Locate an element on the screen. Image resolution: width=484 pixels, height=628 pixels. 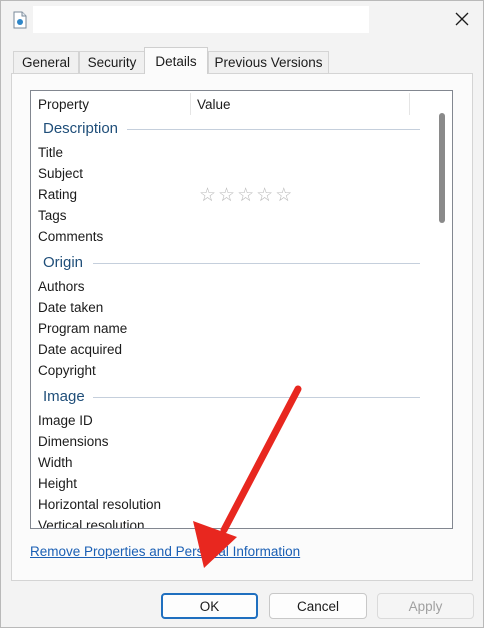
scrollbar is located at coordinates (442, 309).